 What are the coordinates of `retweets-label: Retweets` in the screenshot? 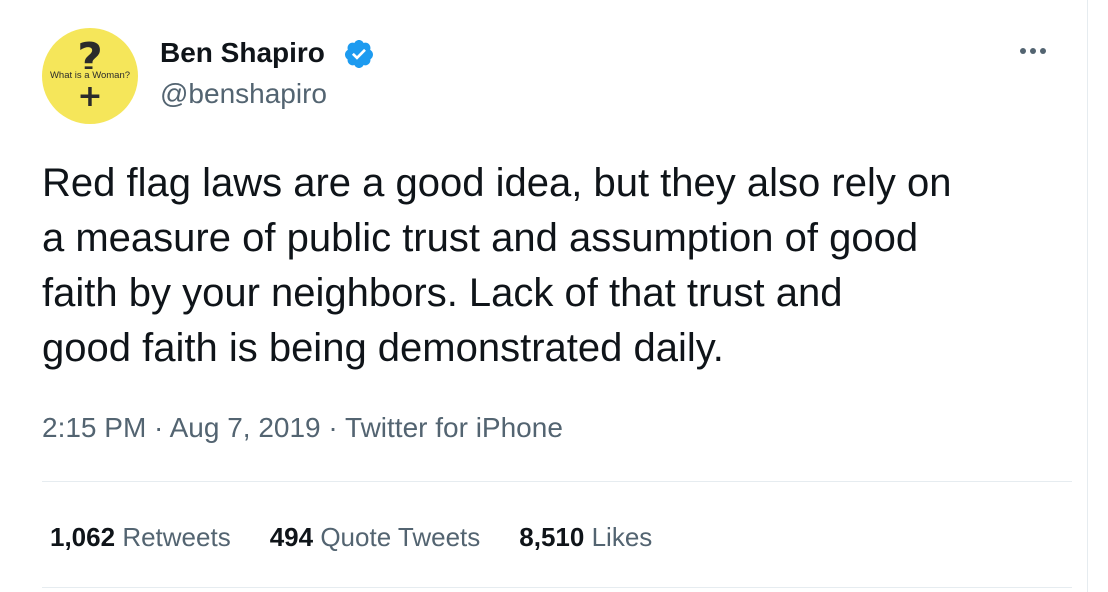 It's located at (176, 537).